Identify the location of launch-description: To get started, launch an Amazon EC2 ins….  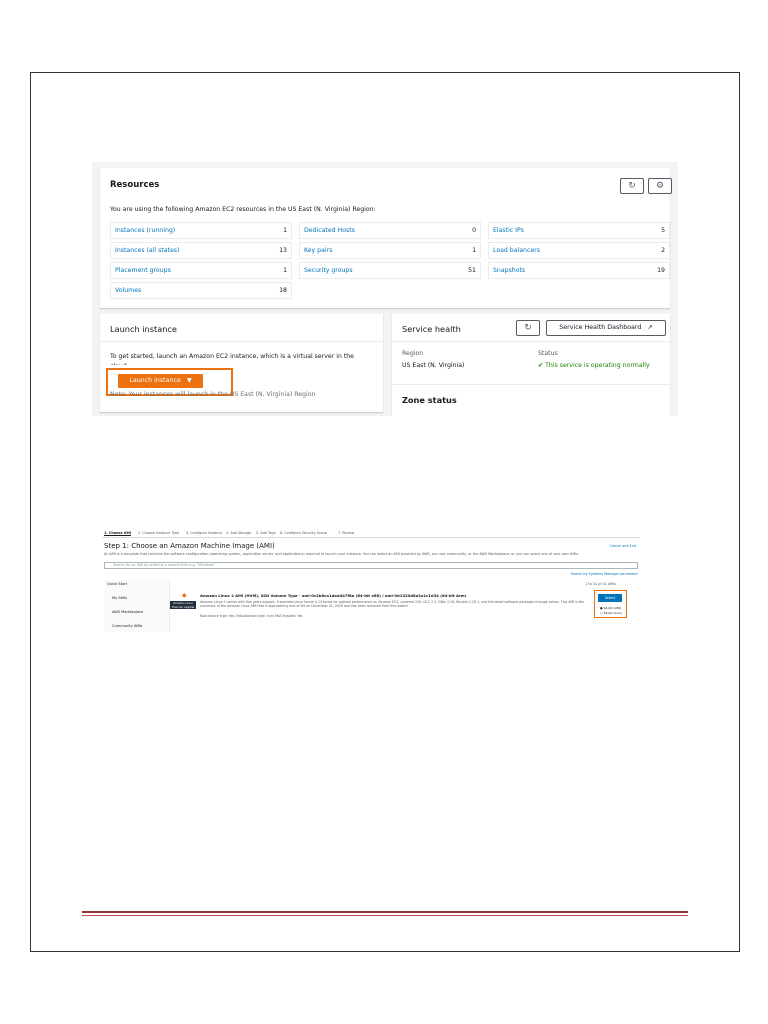
(232, 359).